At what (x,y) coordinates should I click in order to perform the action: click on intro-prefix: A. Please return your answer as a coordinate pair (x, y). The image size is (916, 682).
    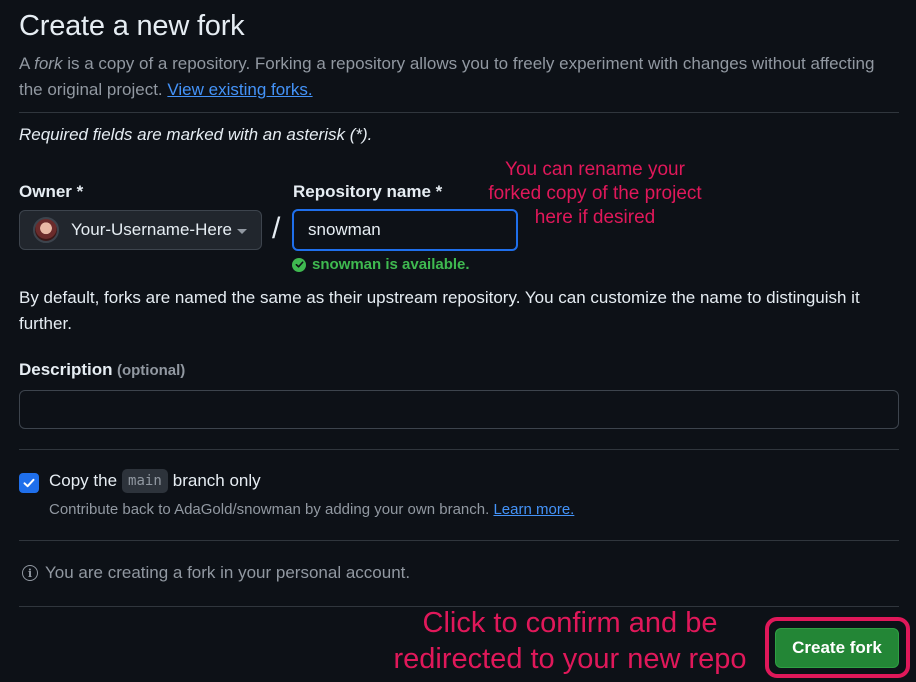
    Looking at the image, I should click on (27, 63).